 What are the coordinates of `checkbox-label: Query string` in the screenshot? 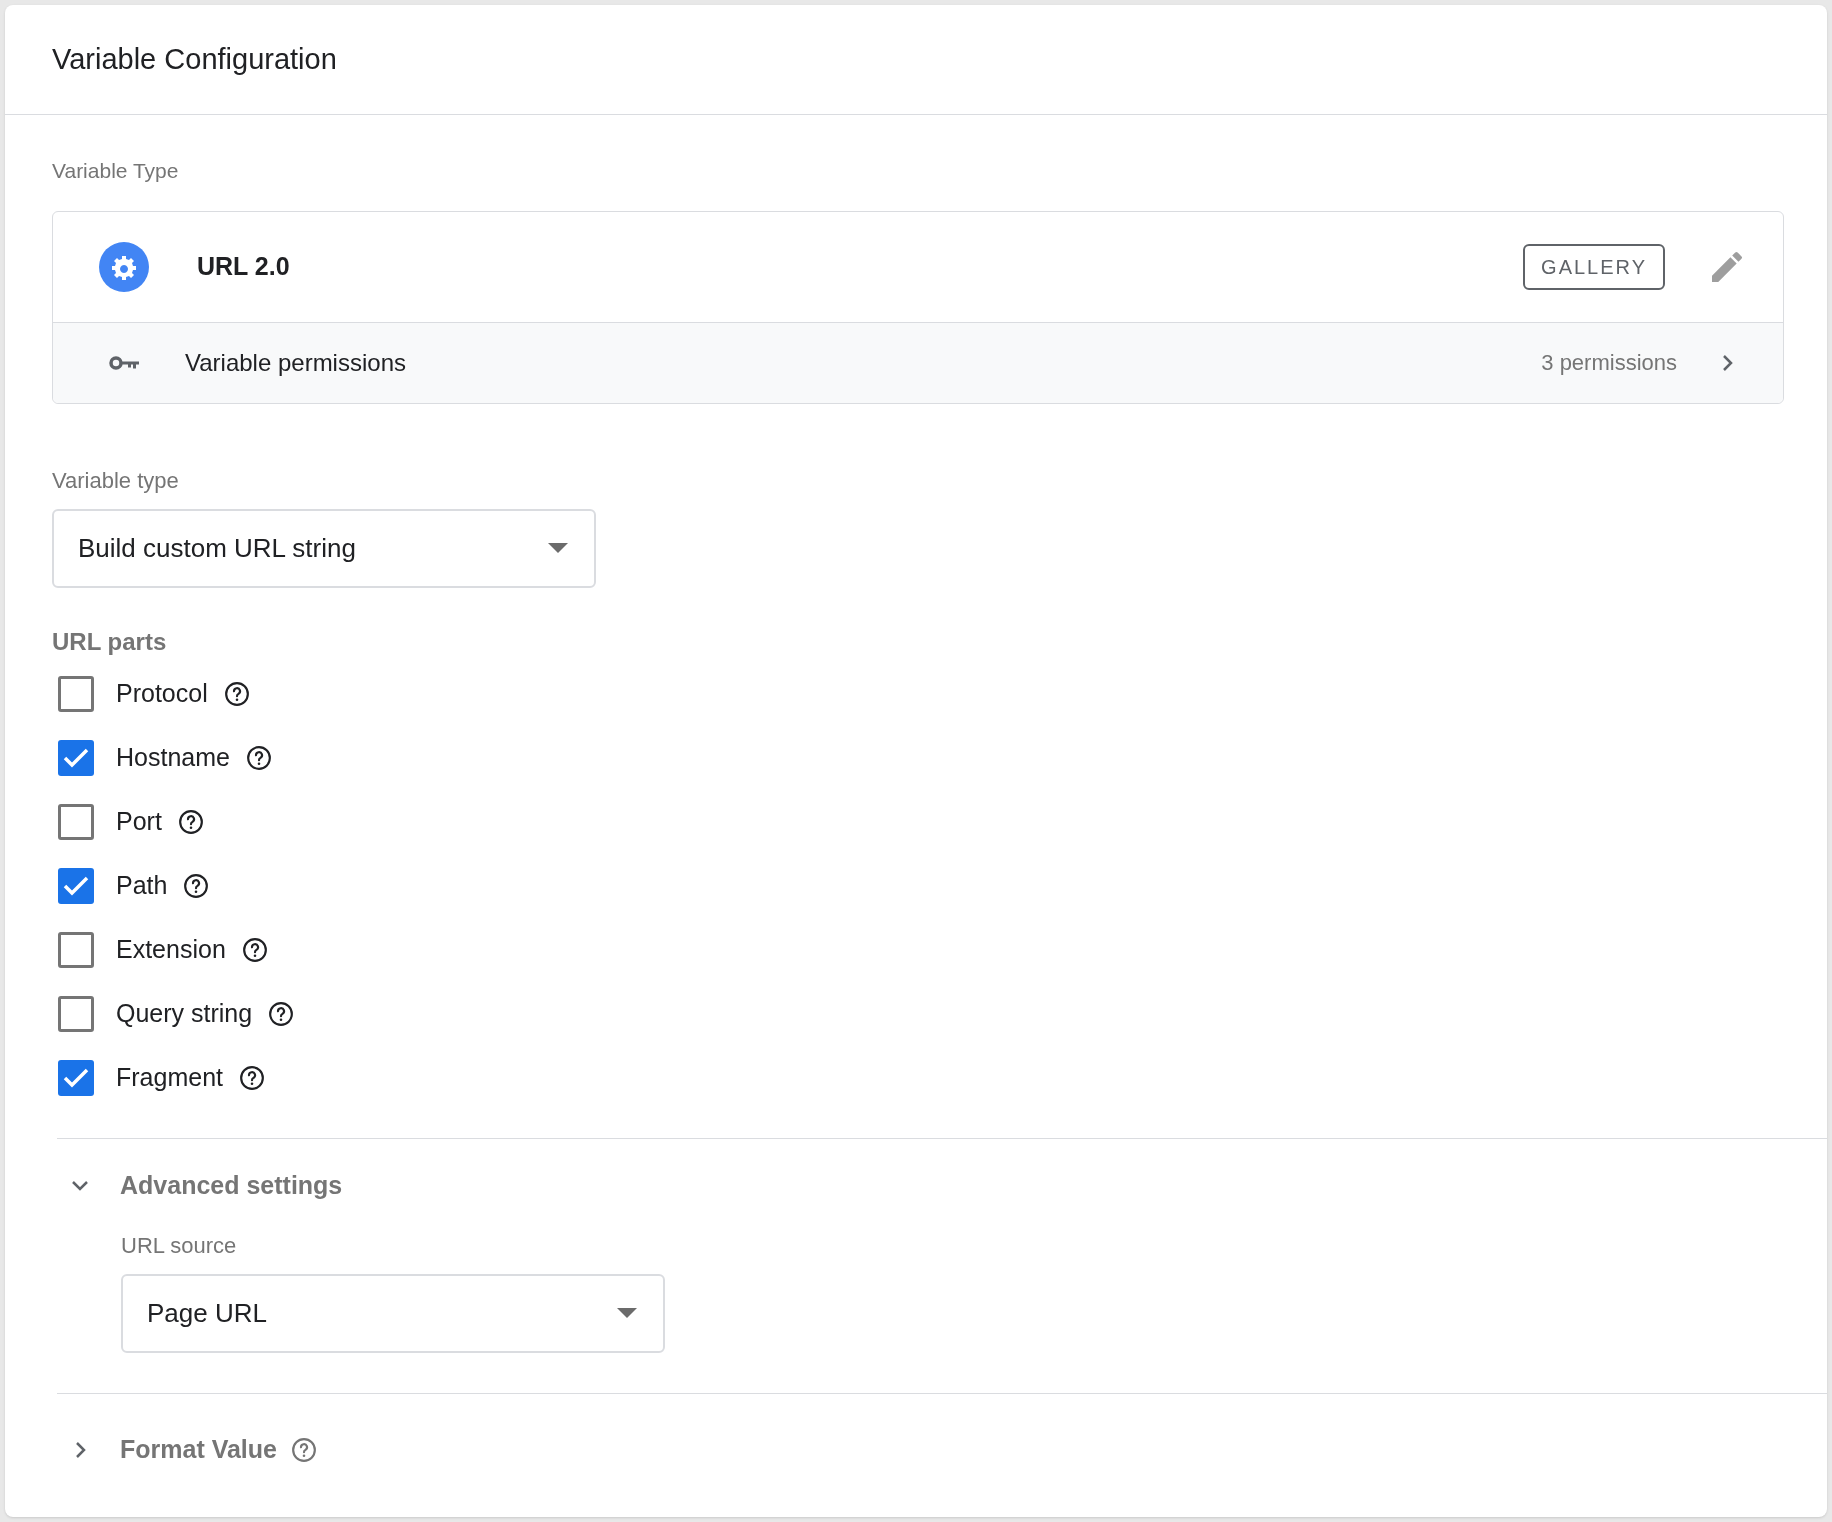 It's located at (184, 1013).